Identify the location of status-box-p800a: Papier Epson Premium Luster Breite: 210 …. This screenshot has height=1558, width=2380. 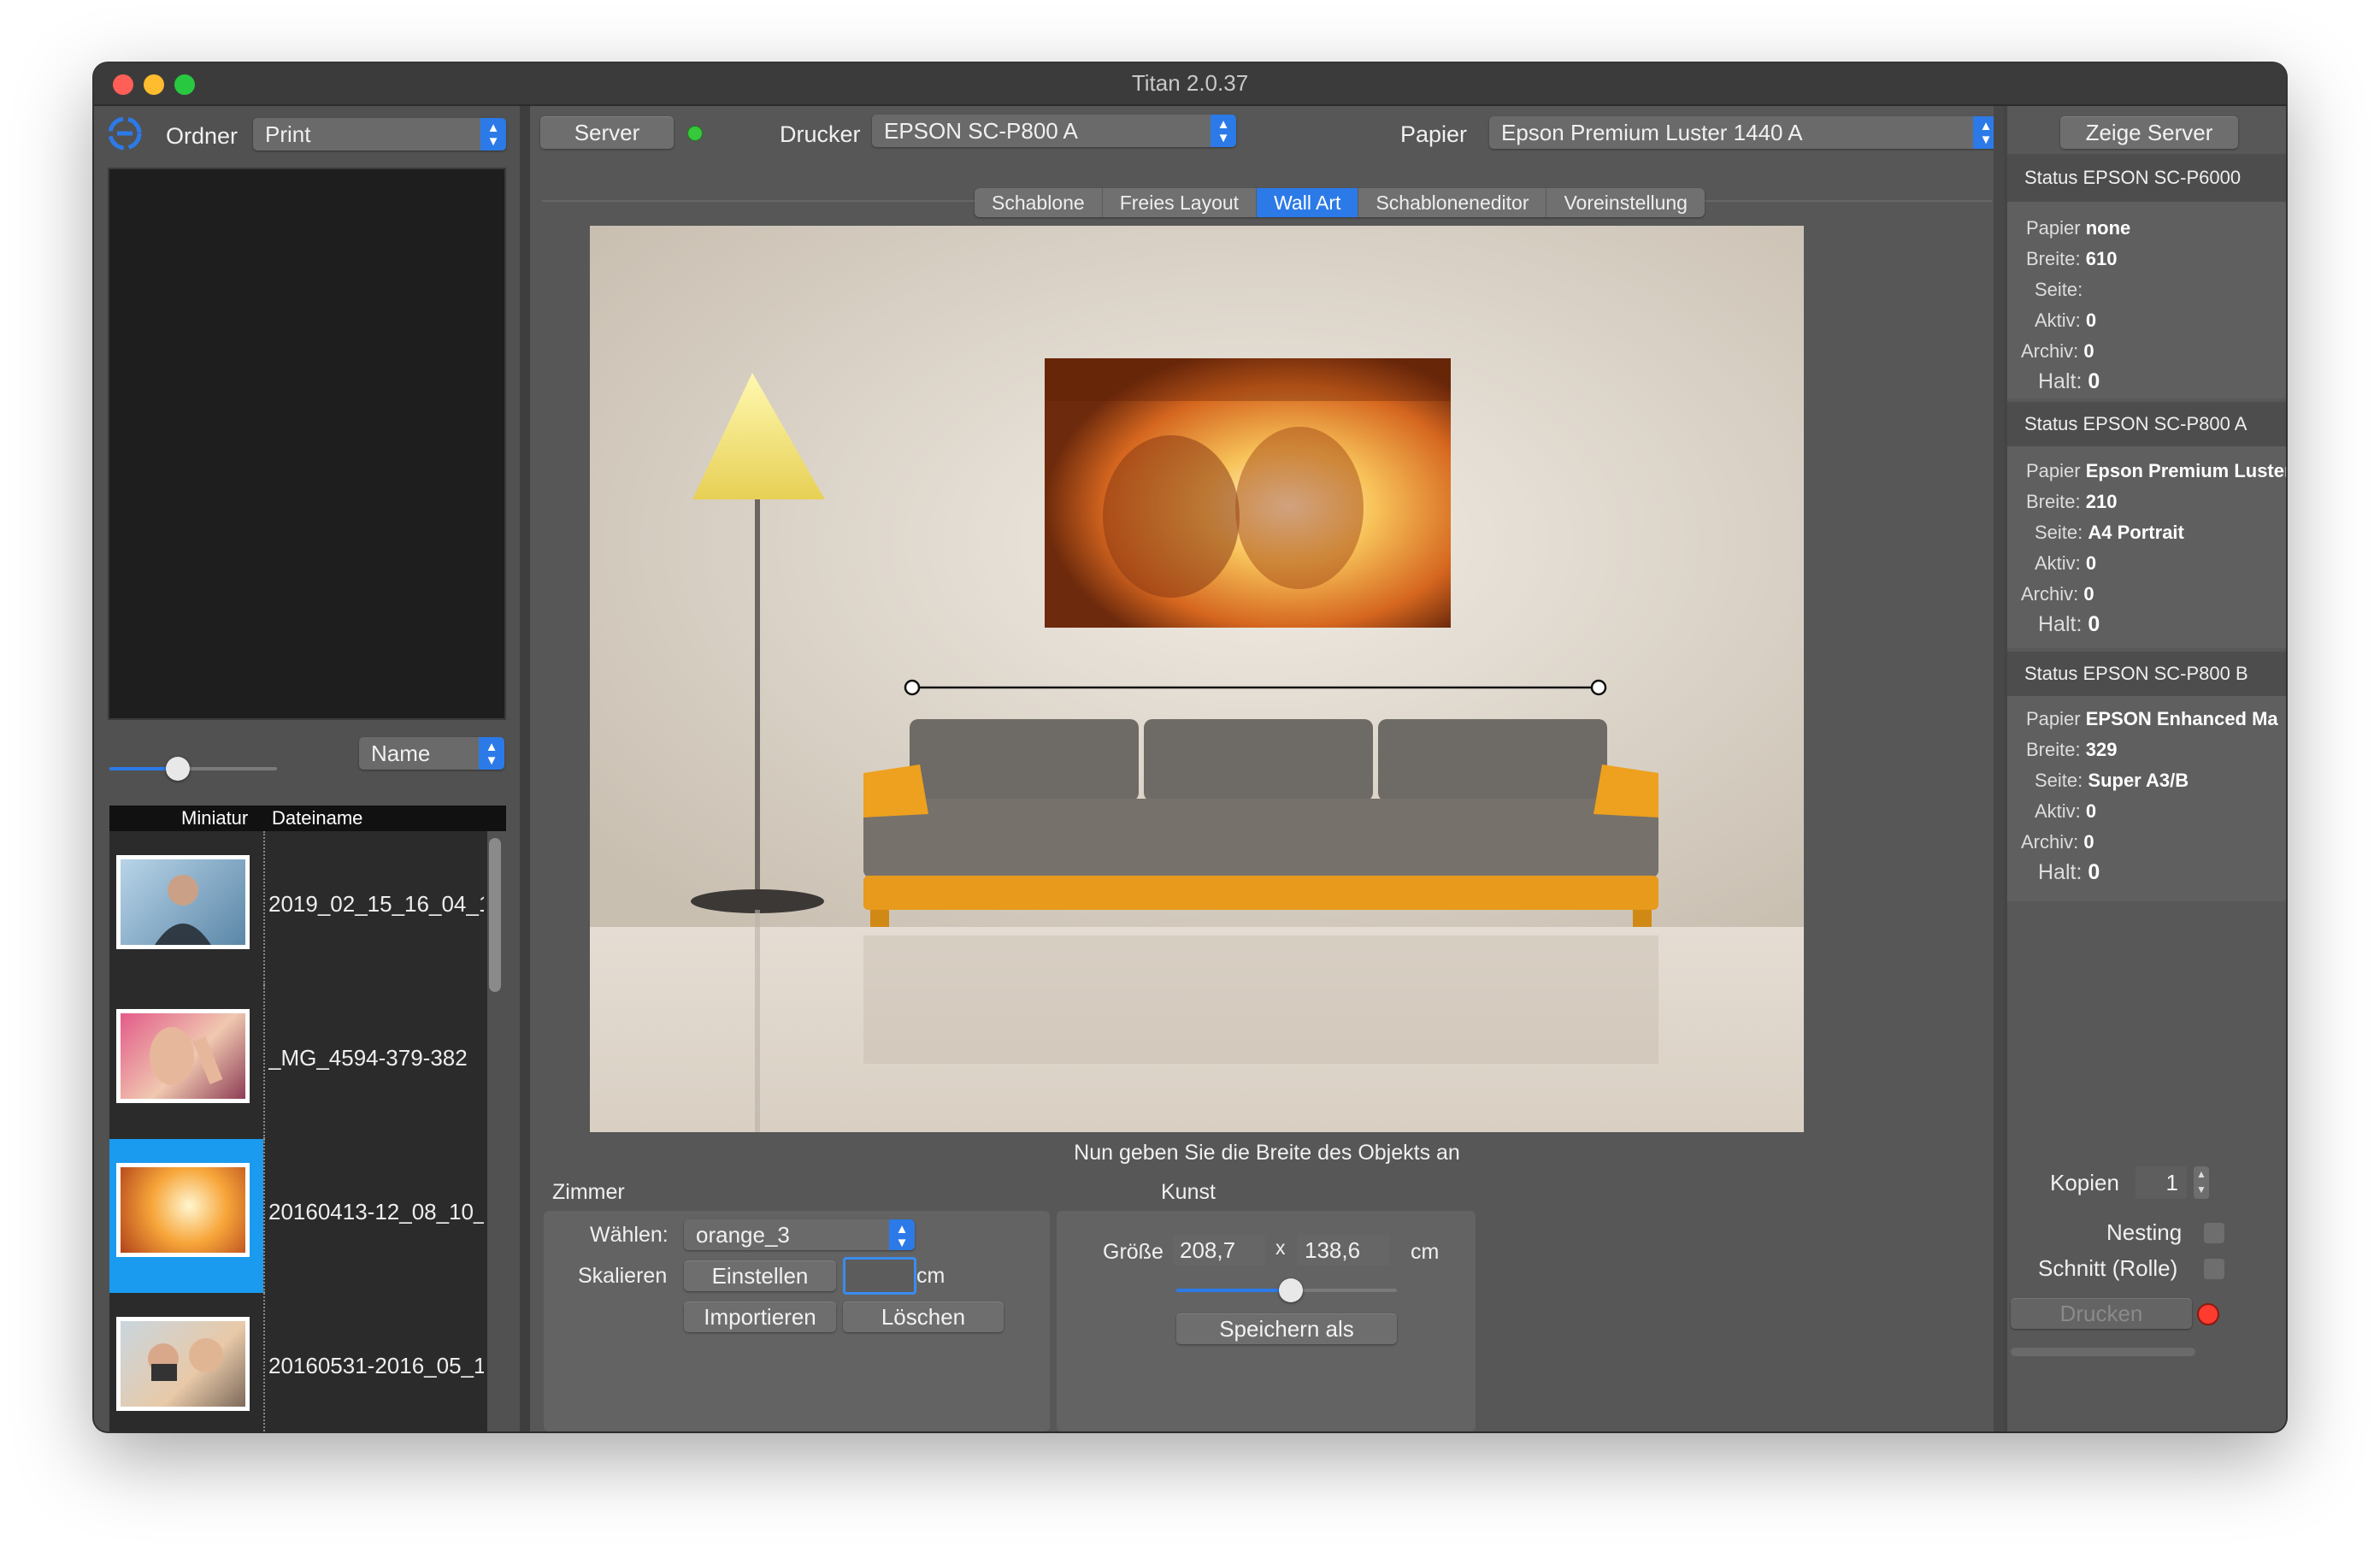
(2147, 547).